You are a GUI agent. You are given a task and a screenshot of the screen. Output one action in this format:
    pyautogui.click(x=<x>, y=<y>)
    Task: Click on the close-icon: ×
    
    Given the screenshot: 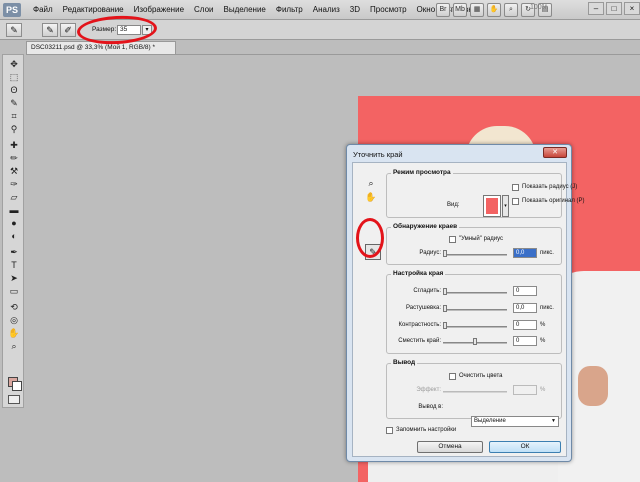 What is the action you would take?
    pyautogui.click(x=632, y=8)
    